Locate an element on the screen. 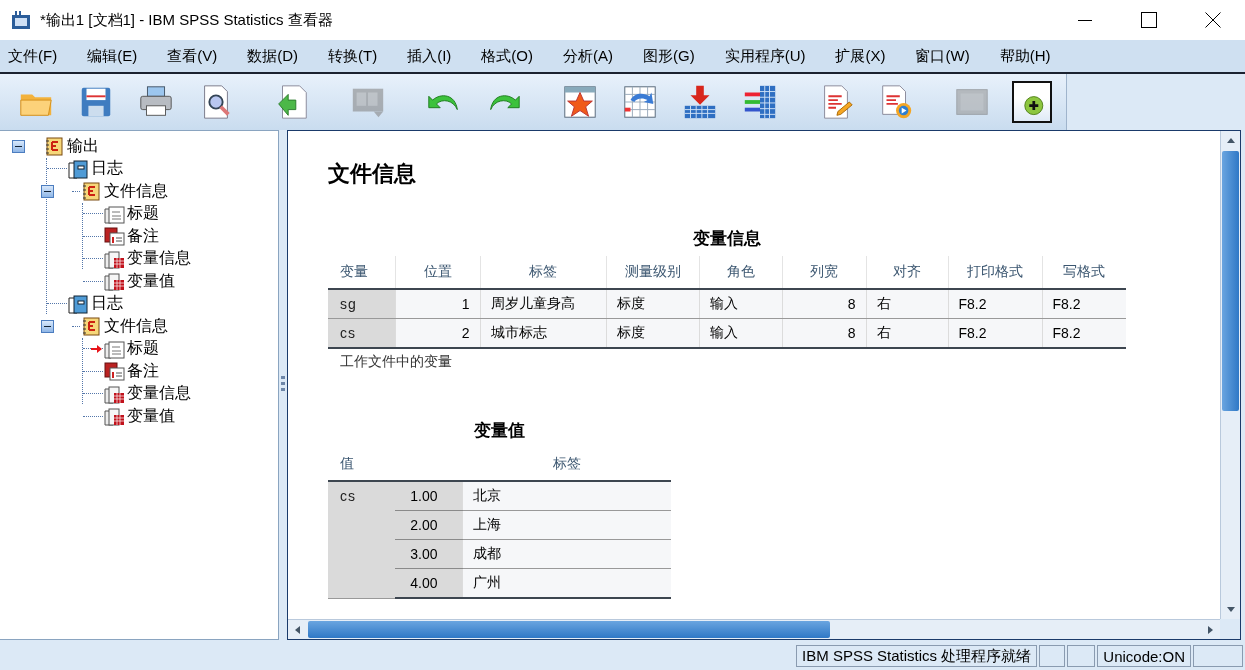 The width and height of the screenshot is (1245, 670). column-header: 变量 is located at coordinates (361, 272).